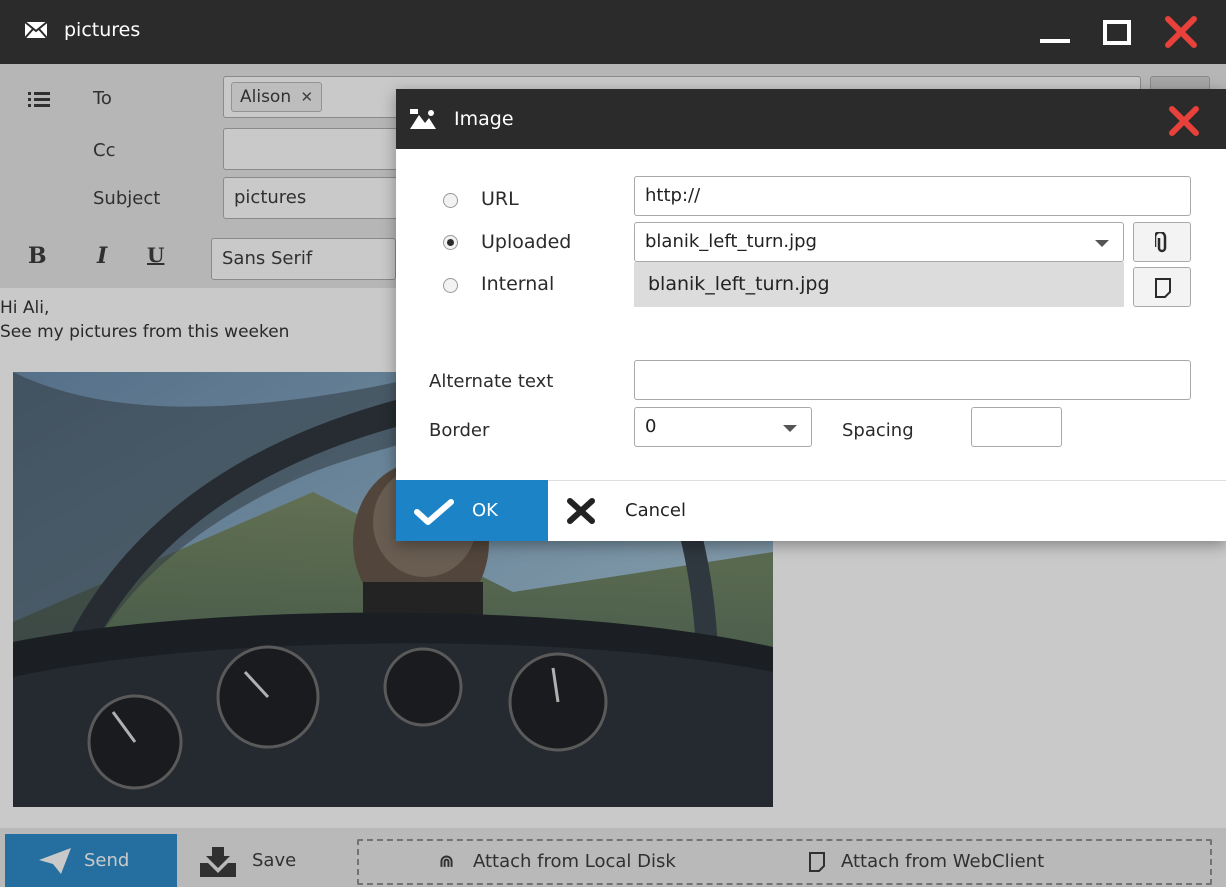  I want to click on minimize-icon, so click(1055, 41).